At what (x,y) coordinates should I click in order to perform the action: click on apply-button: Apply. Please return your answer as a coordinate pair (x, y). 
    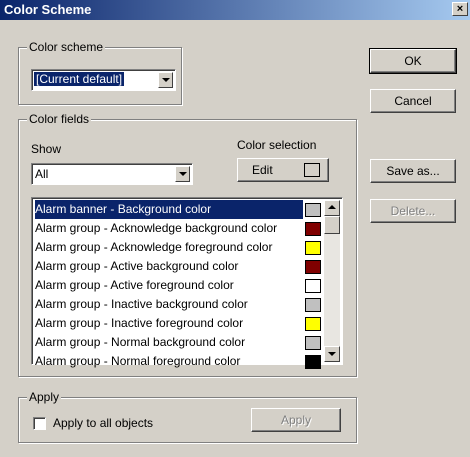
    Looking at the image, I should click on (296, 420).